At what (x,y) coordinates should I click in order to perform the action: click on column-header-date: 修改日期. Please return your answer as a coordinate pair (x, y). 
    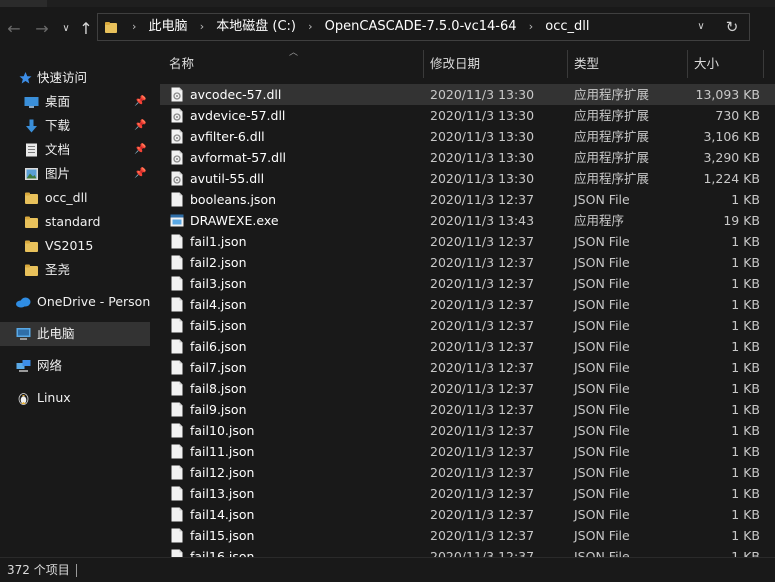
    Looking at the image, I should click on (455, 64).